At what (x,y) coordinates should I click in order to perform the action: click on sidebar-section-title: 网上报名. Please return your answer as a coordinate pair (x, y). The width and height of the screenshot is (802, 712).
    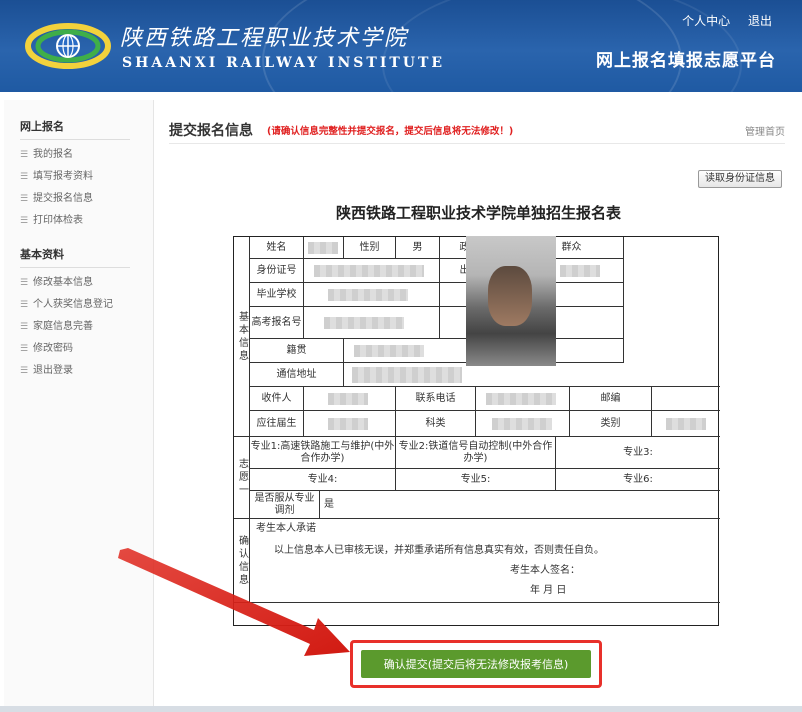
    Looking at the image, I should click on (75, 129).